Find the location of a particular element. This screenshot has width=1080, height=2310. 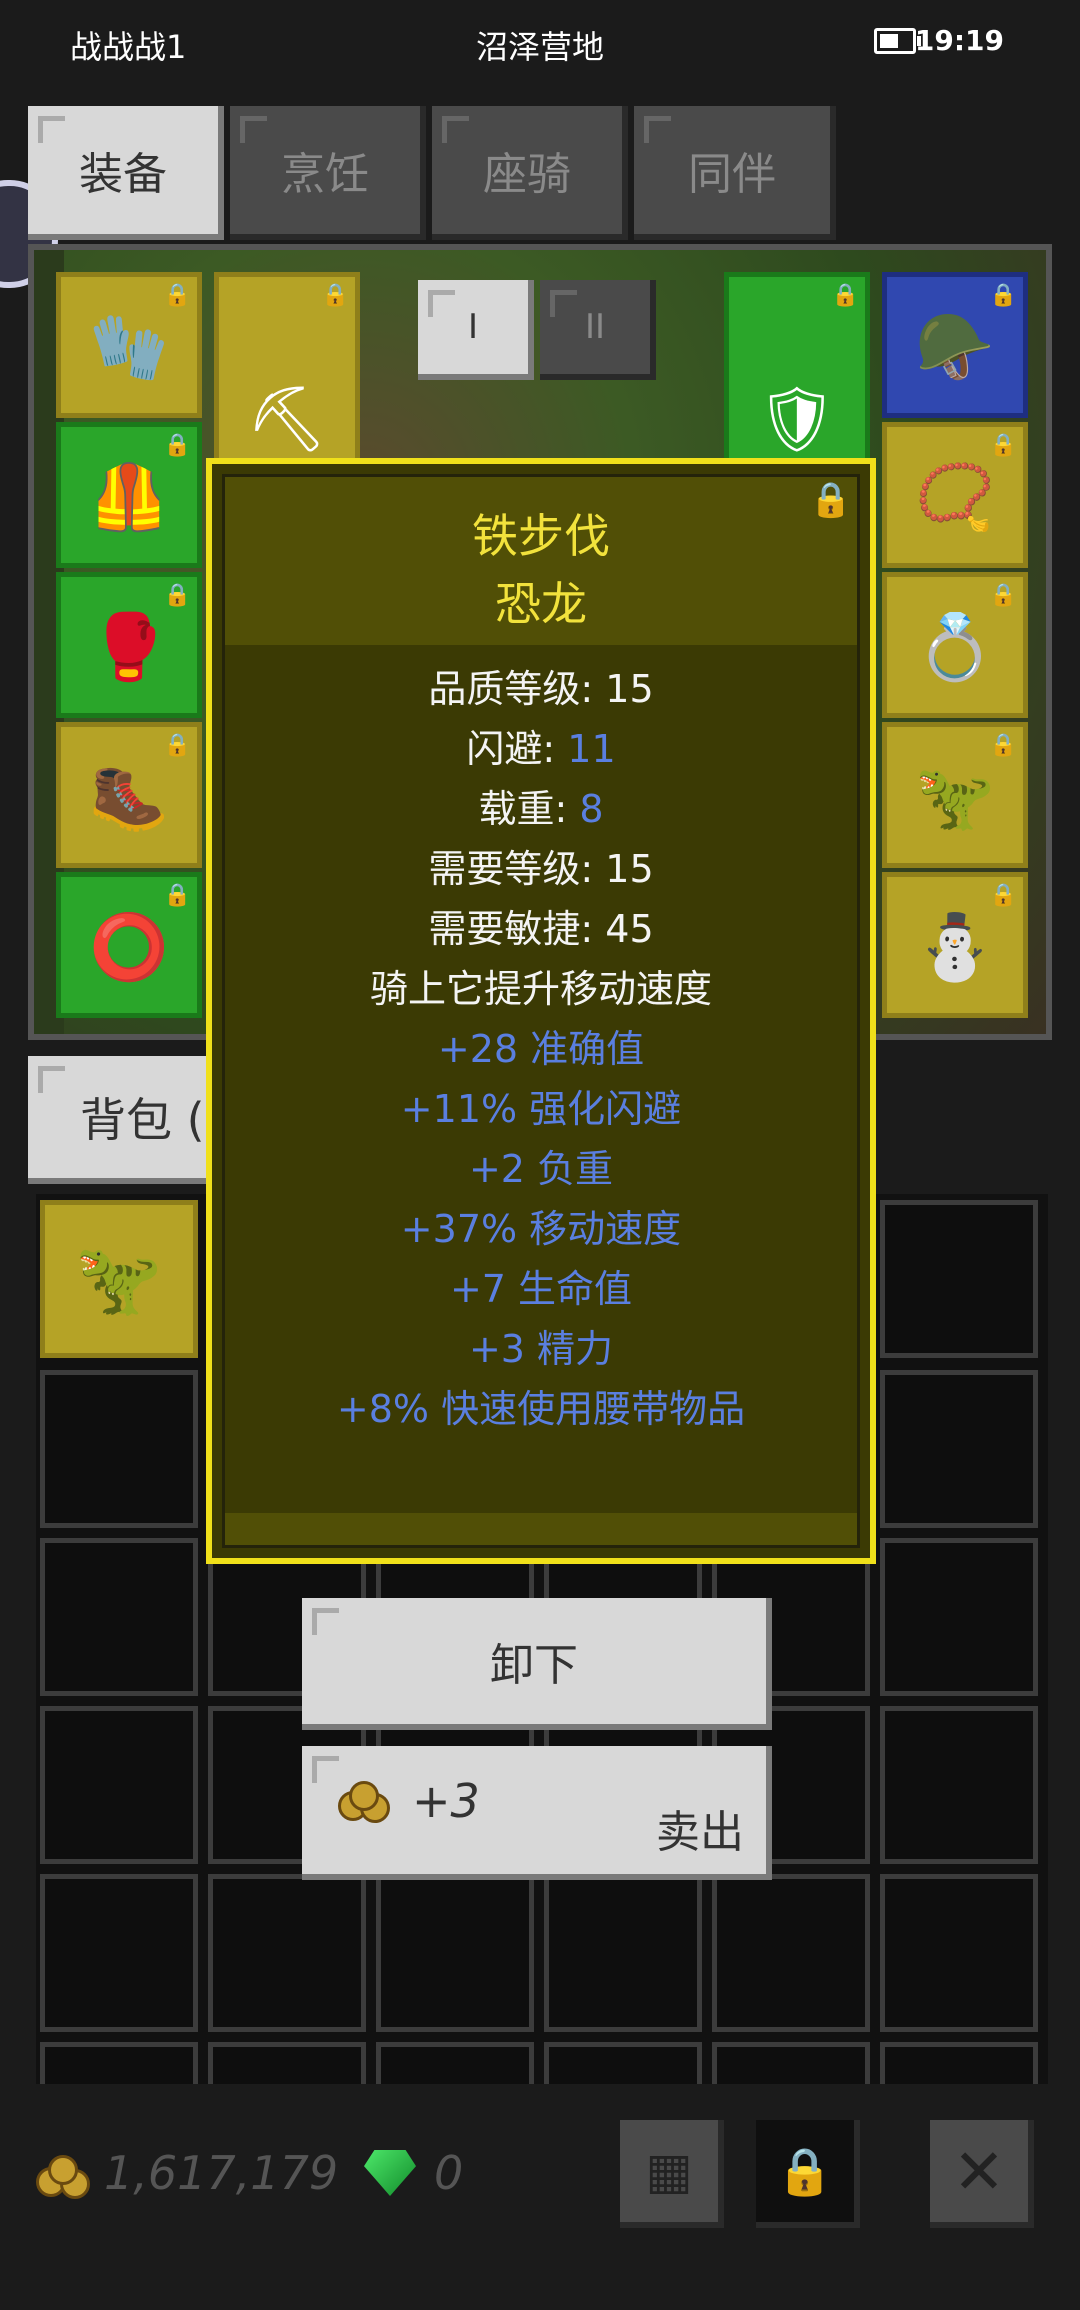

bonus-line: +8% 快速使用腰带物品 is located at coordinates (541, 1409).